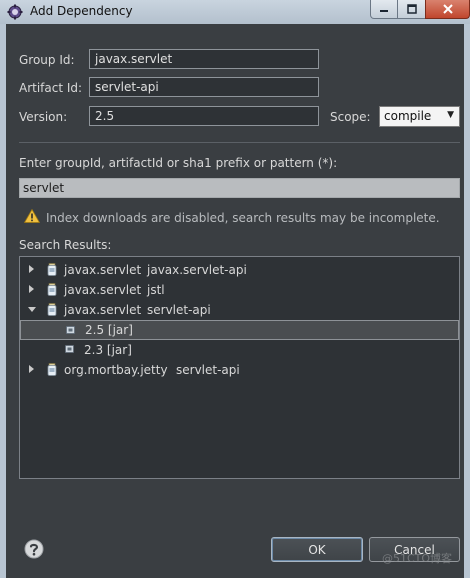 Image resolution: width=470 pixels, height=578 pixels. I want to click on version-field: 2.5, so click(204, 116).